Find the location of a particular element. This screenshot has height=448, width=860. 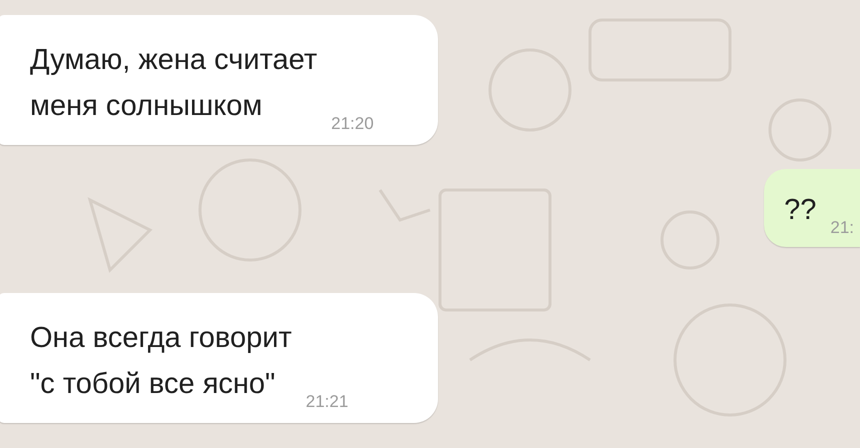

message-time: 21: is located at coordinates (842, 228).